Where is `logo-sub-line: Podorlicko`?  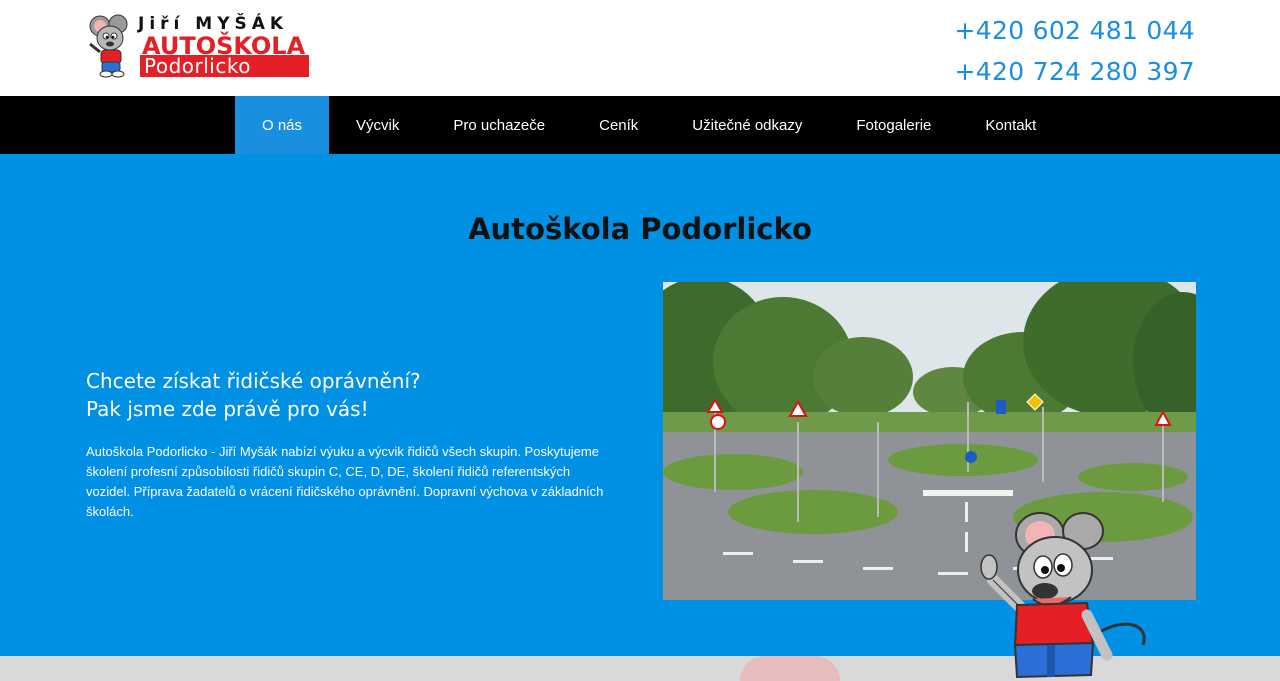 logo-sub-line: Podorlicko is located at coordinates (197, 66).